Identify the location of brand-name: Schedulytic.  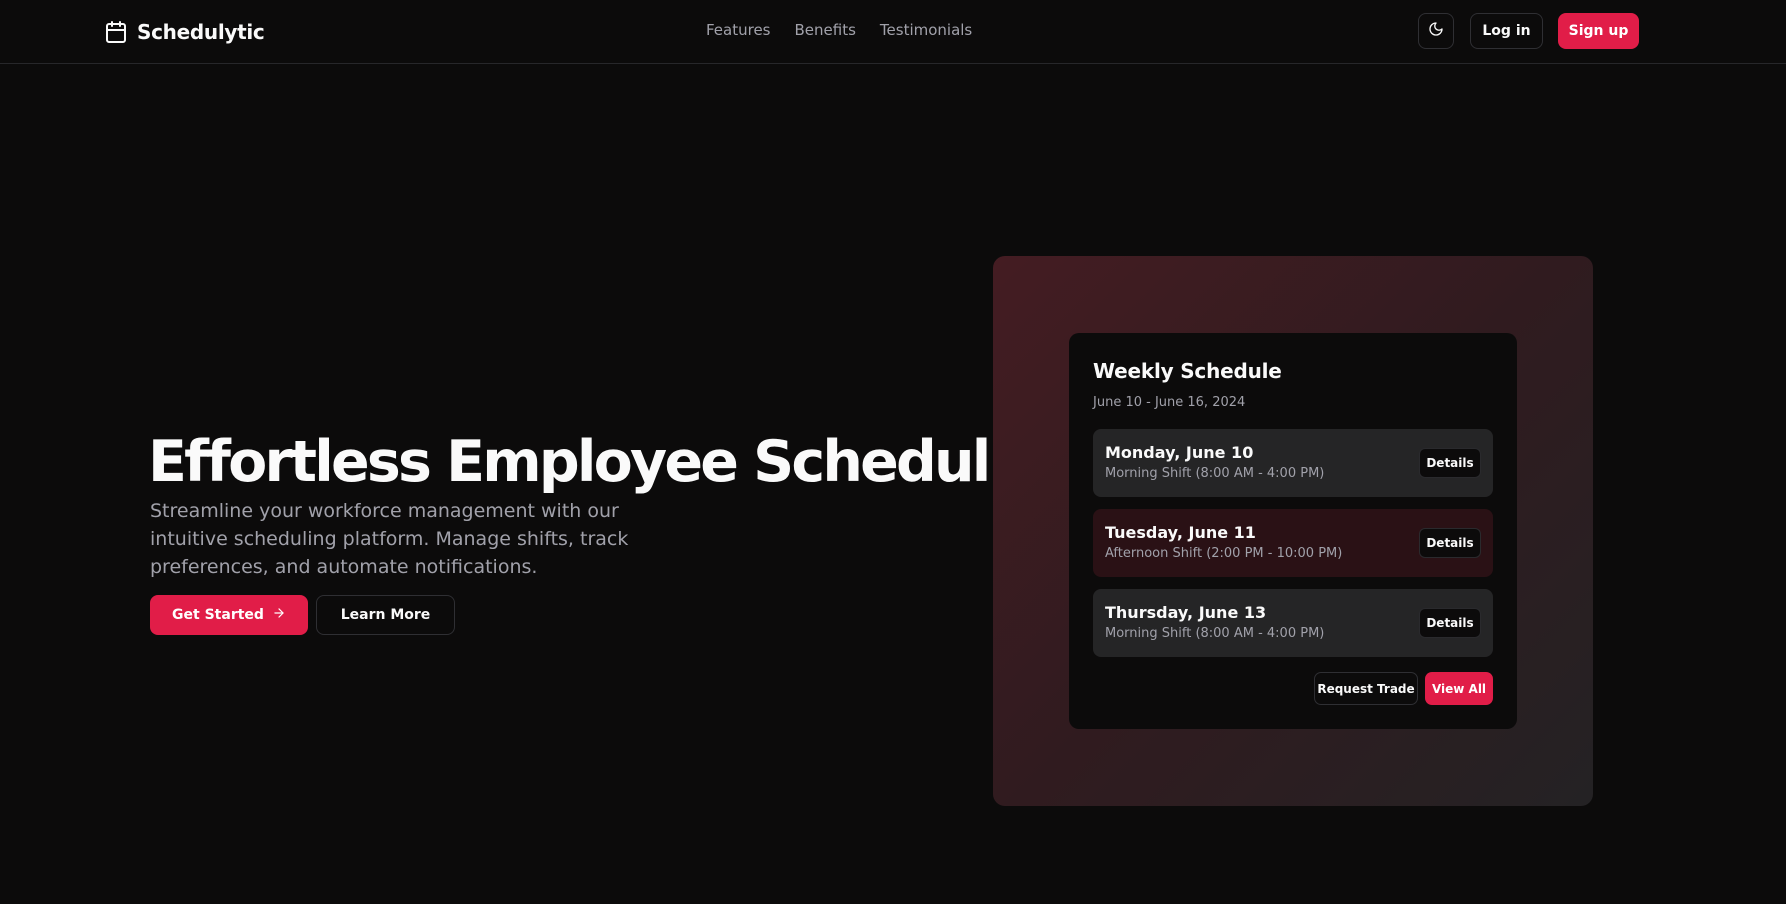
(201, 32).